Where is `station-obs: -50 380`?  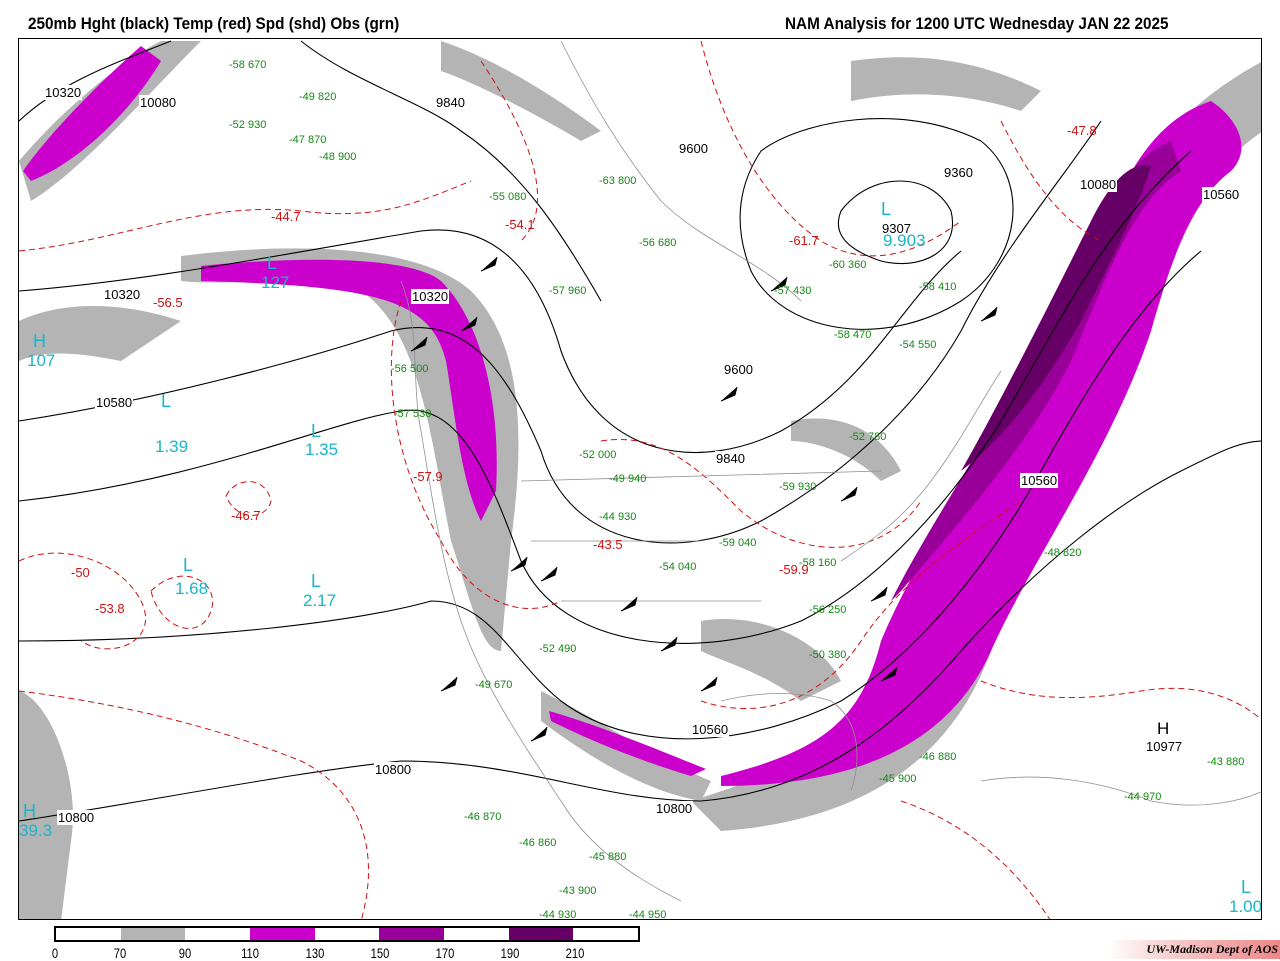 station-obs: -50 380 is located at coordinates (828, 655).